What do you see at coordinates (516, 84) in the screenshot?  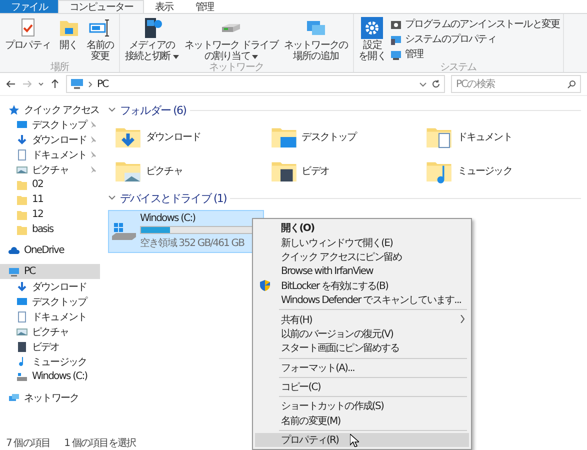 I see `search-field: PCの検索` at bounding box center [516, 84].